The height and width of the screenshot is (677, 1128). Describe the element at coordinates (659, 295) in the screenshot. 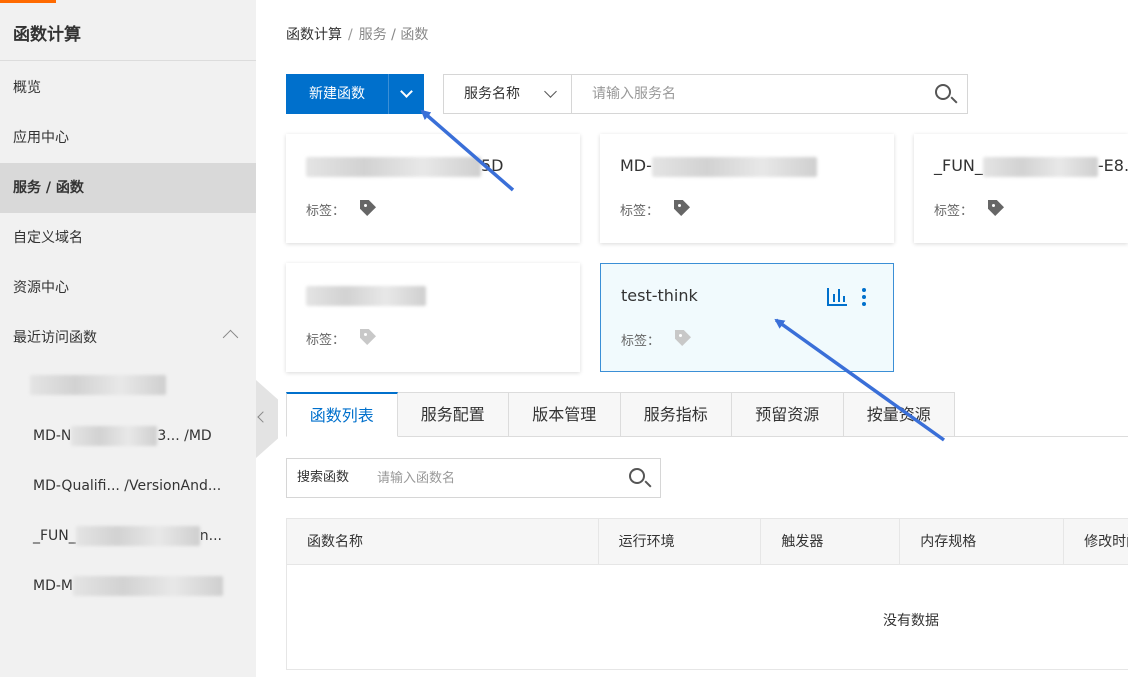

I see `service-card-name: test-think` at that location.